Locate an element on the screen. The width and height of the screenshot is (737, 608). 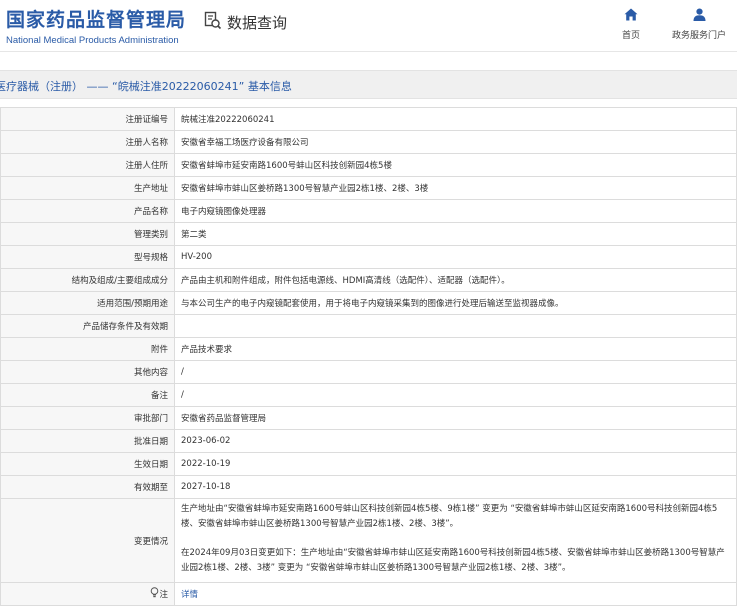
table-row: 产品储存条件及有效期 is located at coordinates (368, 326).